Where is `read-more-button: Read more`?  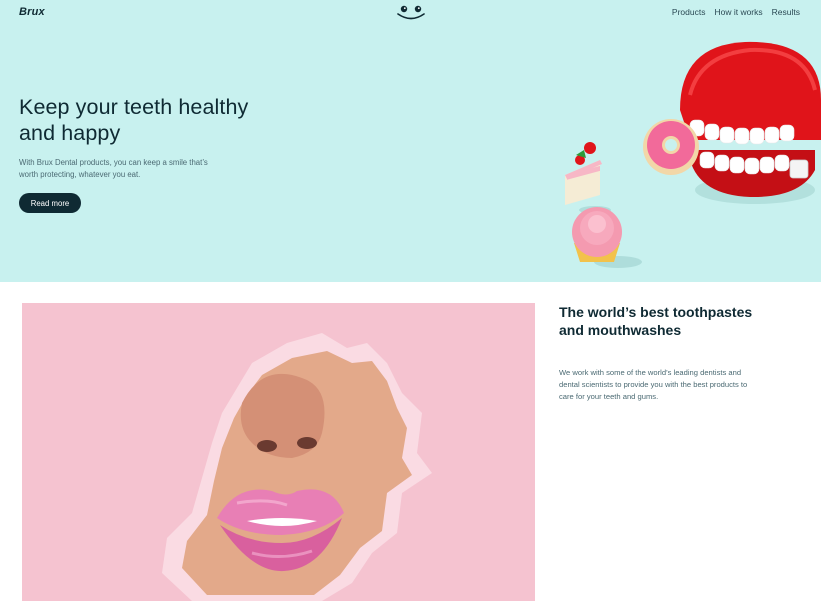 read-more-button: Read more is located at coordinates (50, 203).